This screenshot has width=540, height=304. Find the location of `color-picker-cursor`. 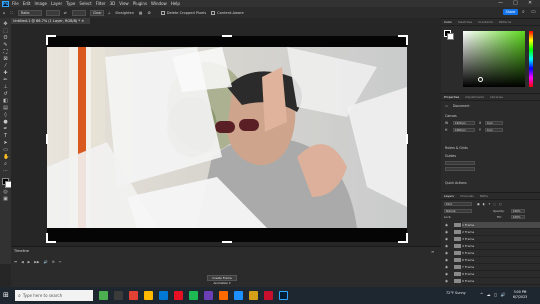

color-picker-cursor is located at coordinates (480, 79).